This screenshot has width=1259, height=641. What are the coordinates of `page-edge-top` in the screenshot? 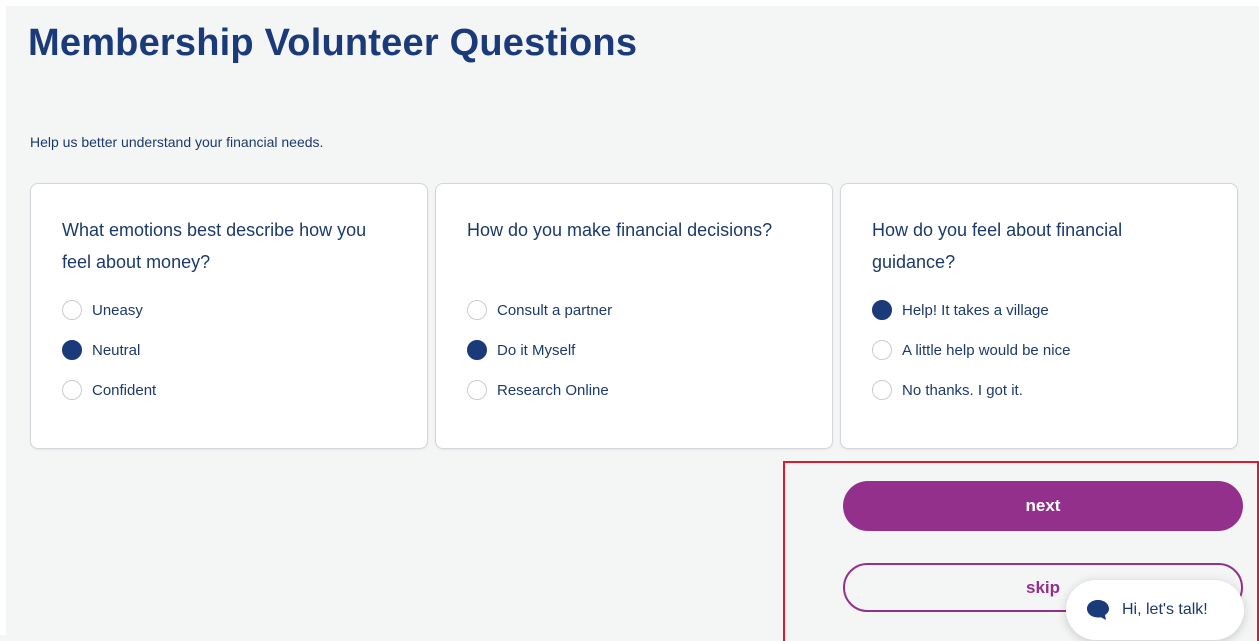 It's located at (629, 3).